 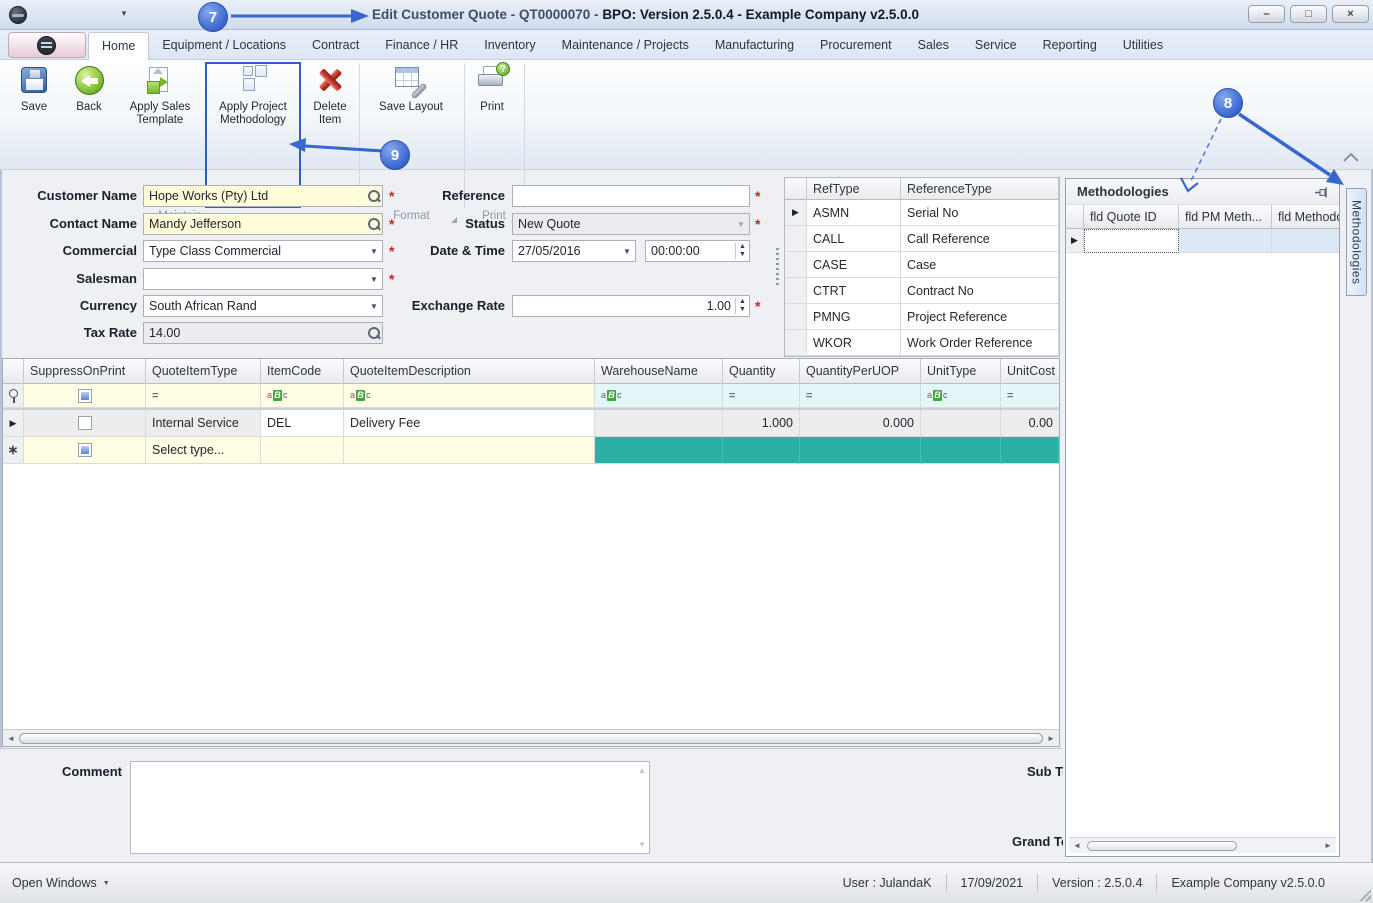 I want to click on col-header-suppressonprint: SuppressOnPrint, so click(x=85, y=371).